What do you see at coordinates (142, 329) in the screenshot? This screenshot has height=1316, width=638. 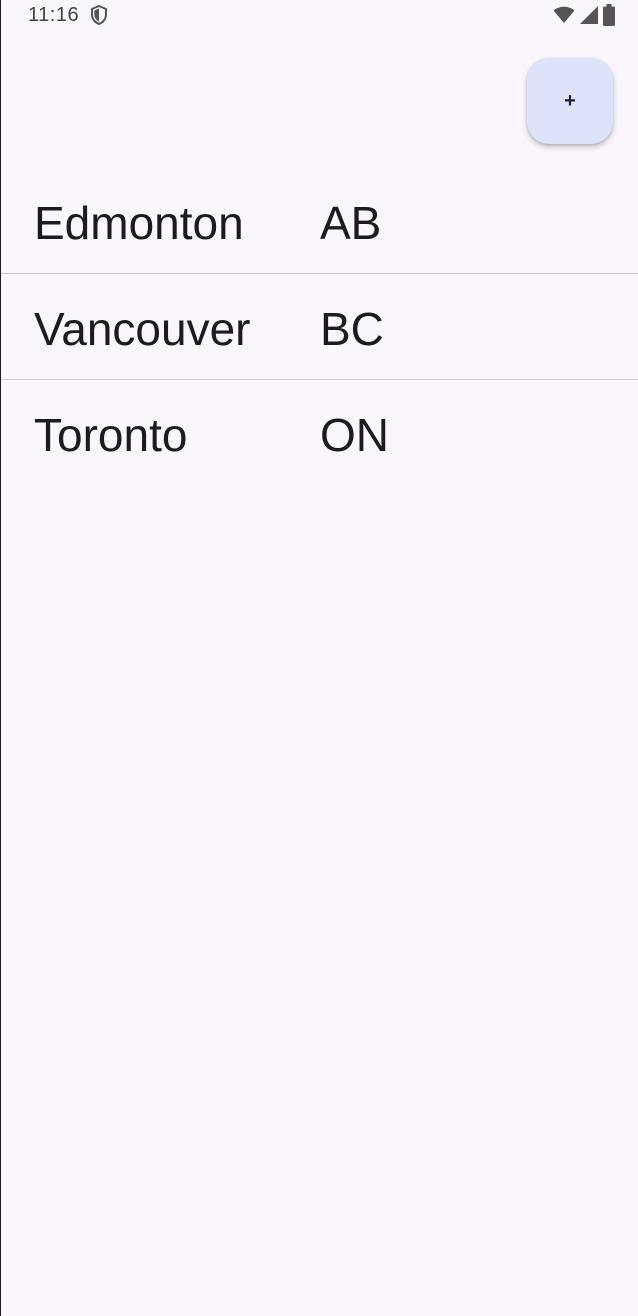 I see `city-name: Vancouver` at bounding box center [142, 329].